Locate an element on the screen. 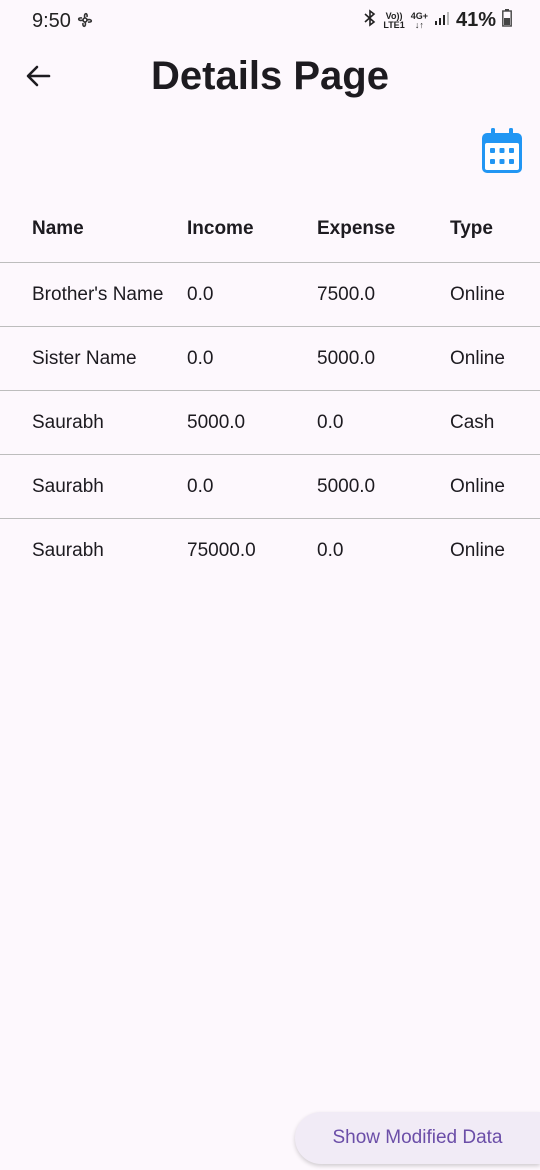 The height and width of the screenshot is (1170, 540). column-header-name: Name is located at coordinates (58, 228).